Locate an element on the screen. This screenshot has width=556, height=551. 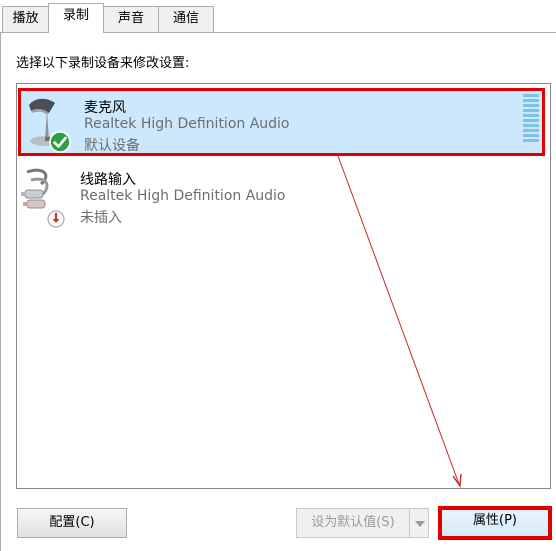
device-status: 未插入 is located at coordinates (101, 218).